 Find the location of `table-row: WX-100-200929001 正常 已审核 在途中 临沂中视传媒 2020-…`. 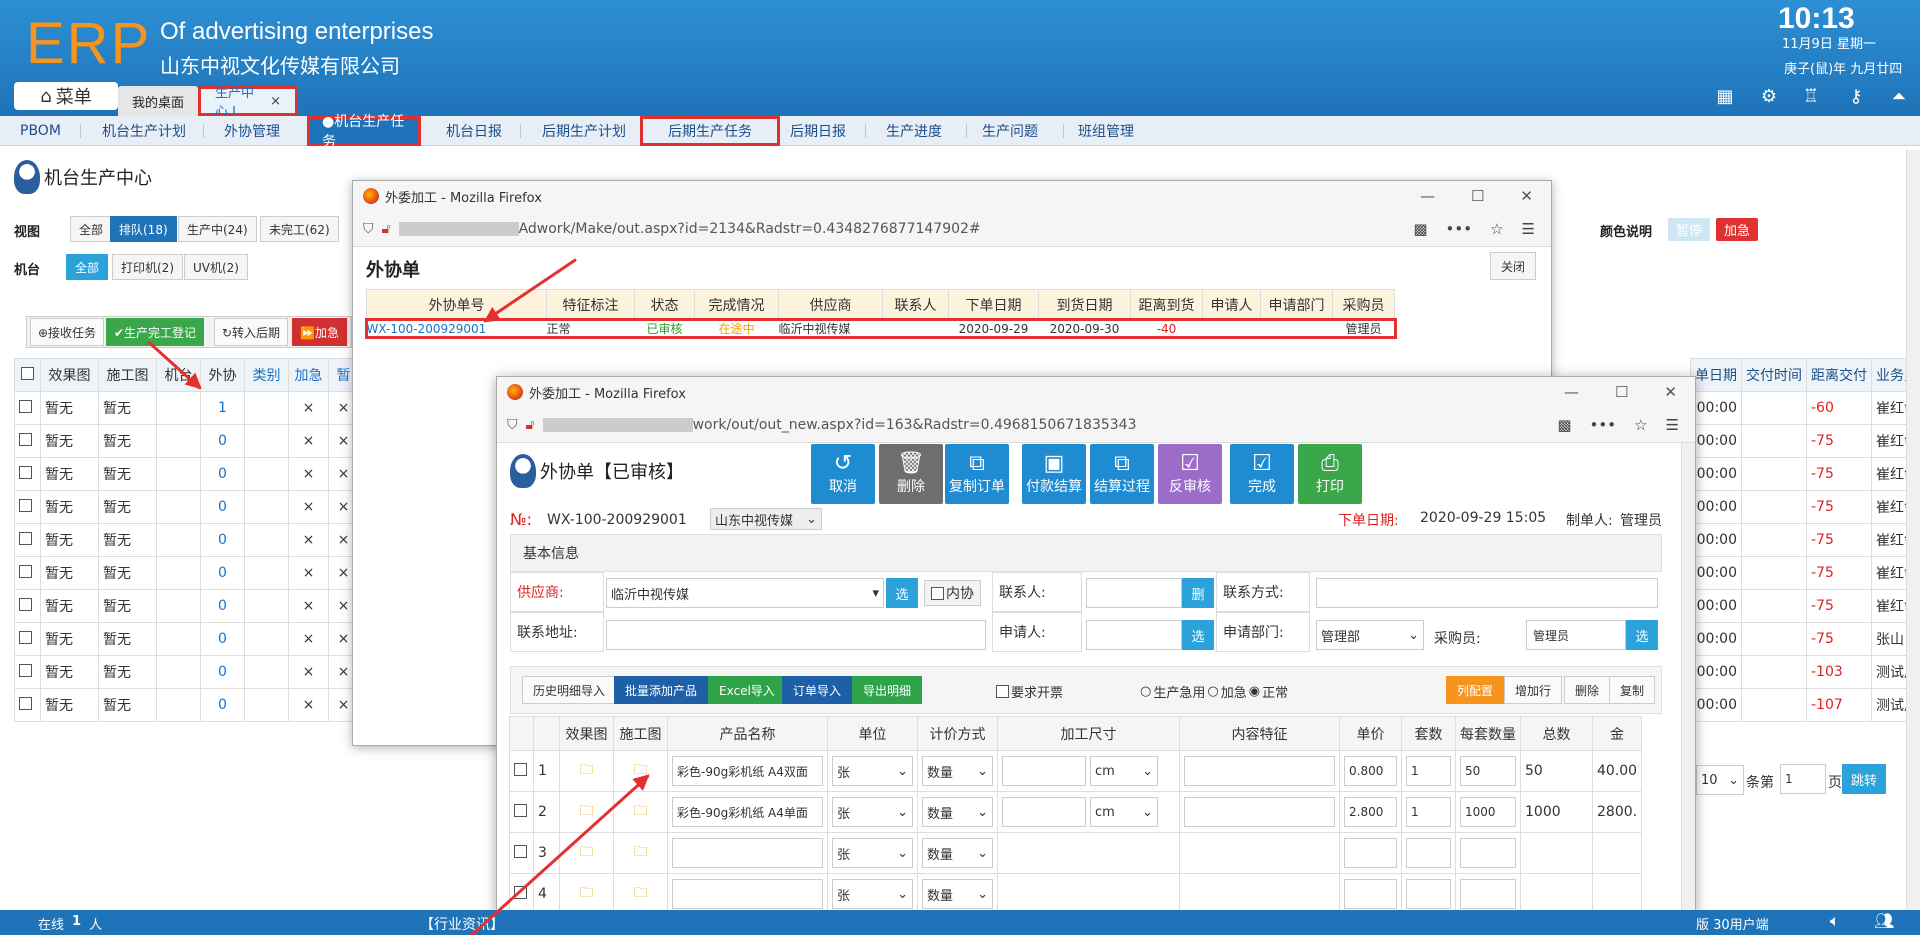

table-row: WX-100-200929001 正常 已审核 在途中 临沂中视传媒 2020-… is located at coordinates (880, 328).